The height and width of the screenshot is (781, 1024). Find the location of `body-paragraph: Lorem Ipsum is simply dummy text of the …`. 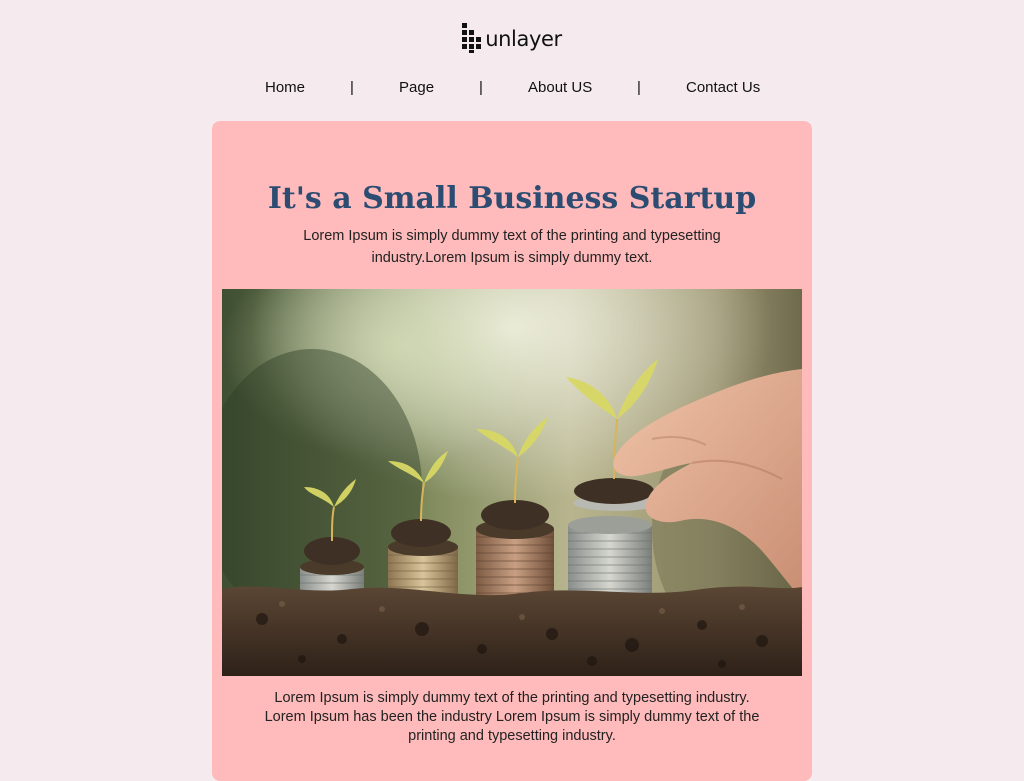

body-paragraph: Lorem Ipsum is simply dummy text of the … is located at coordinates (512, 717).